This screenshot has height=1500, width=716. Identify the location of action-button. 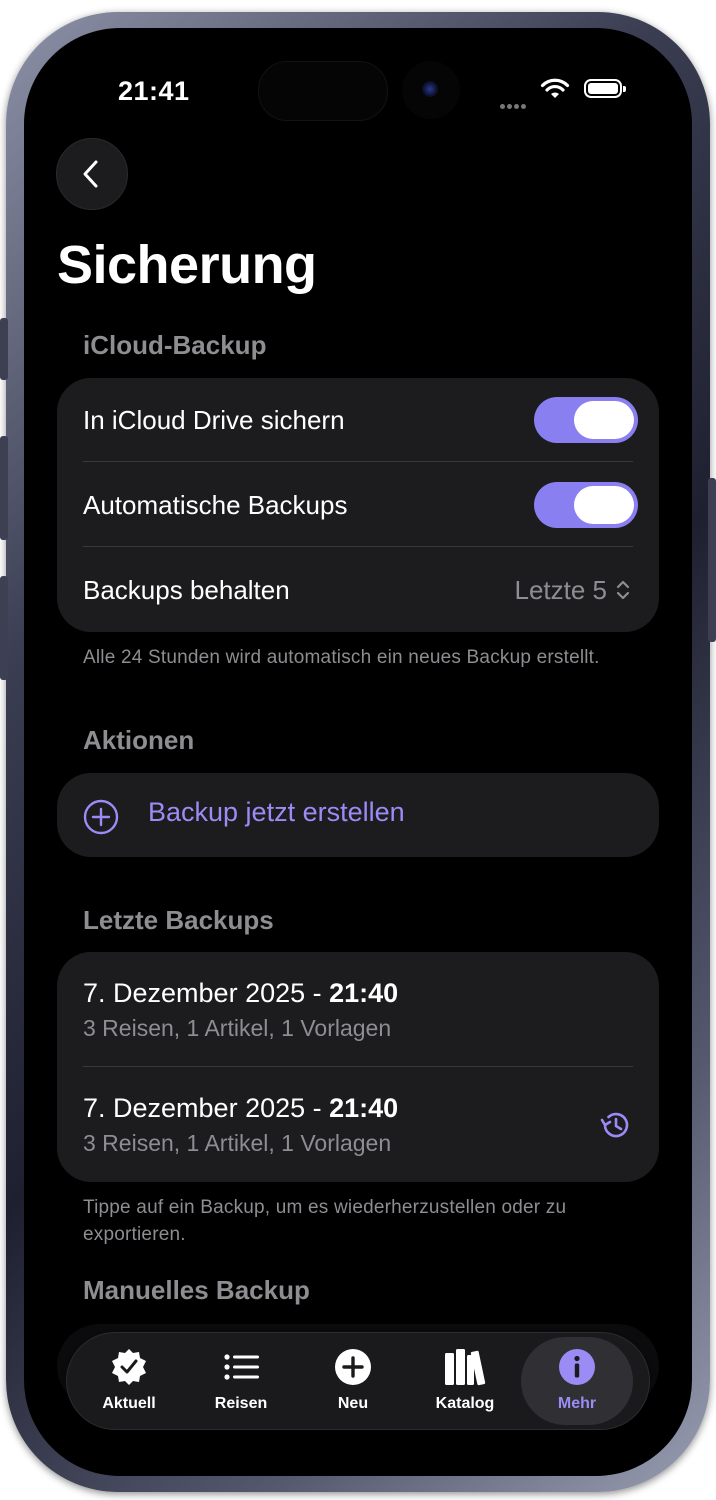
(4, 349).